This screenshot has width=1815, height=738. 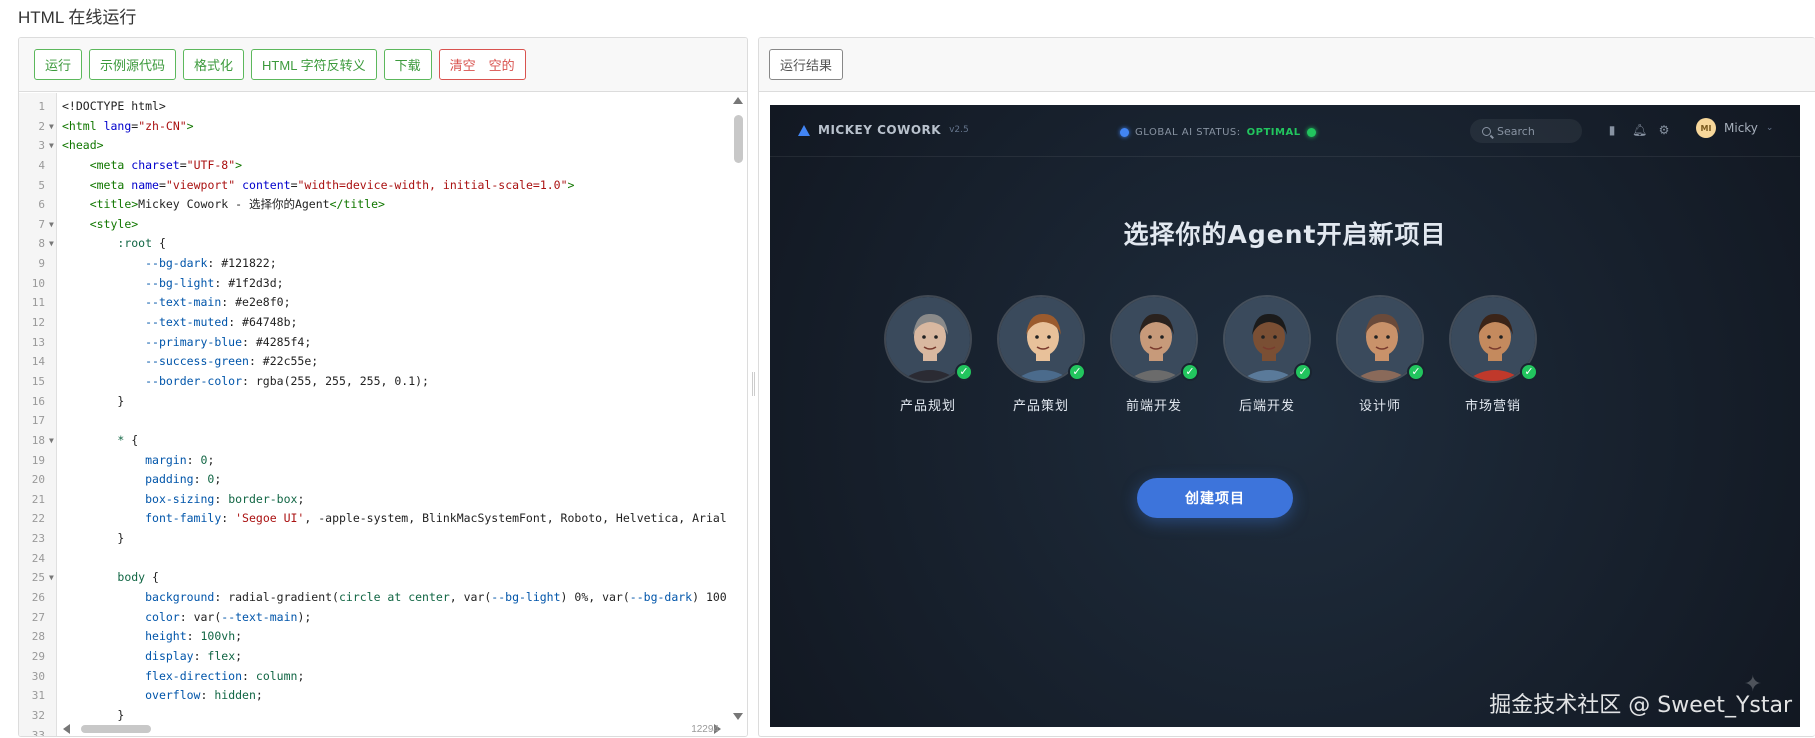 What do you see at coordinates (66, 729) in the screenshot?
I see `scroll-left-icon` at bounding box center [66, 729].